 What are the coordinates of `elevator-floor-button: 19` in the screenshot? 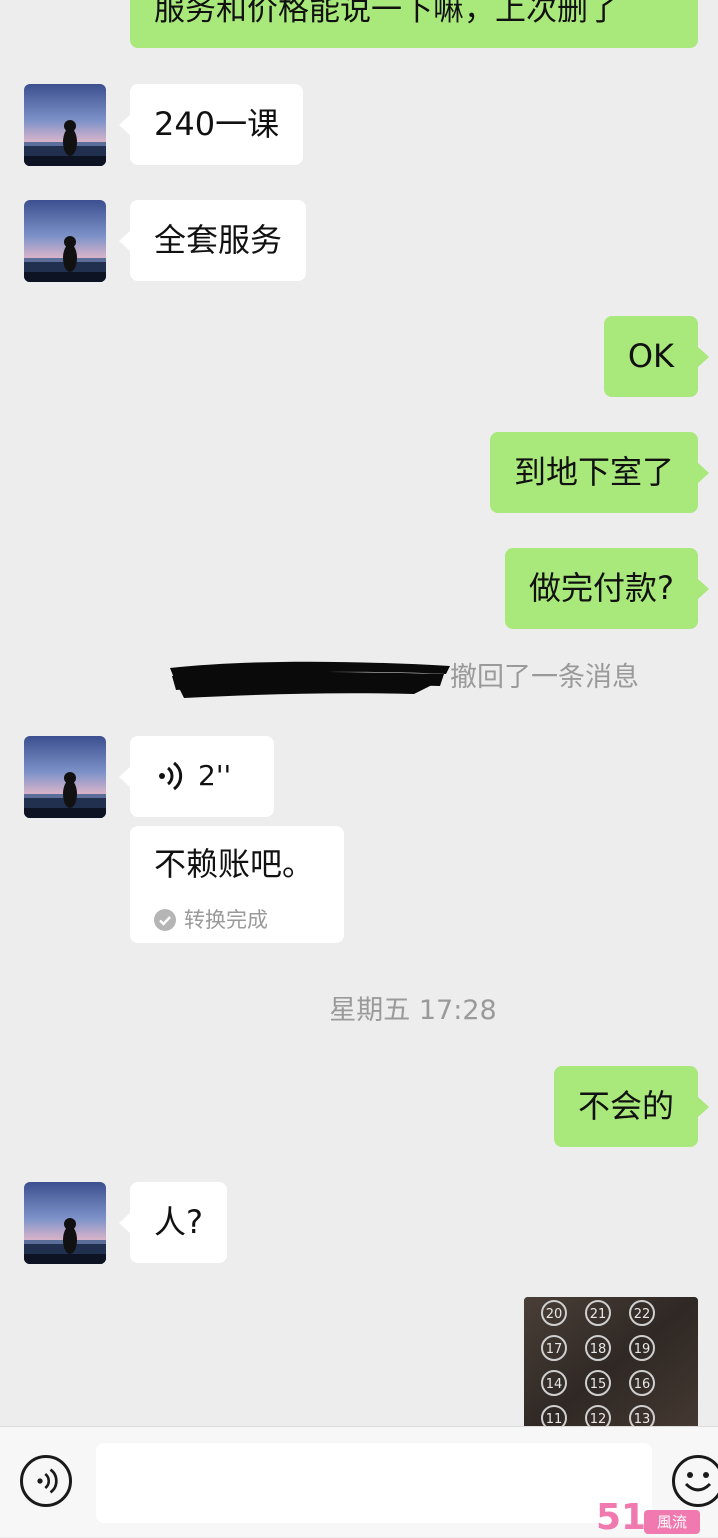 It's located at (642, 1348).